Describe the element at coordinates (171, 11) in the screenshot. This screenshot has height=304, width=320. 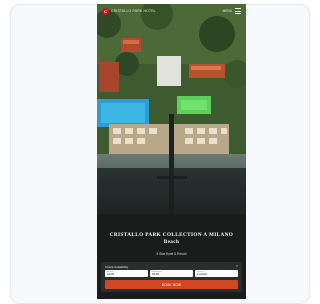
I see `site-header: C CRISTALLO PARK HOTEL MENU` at that location.